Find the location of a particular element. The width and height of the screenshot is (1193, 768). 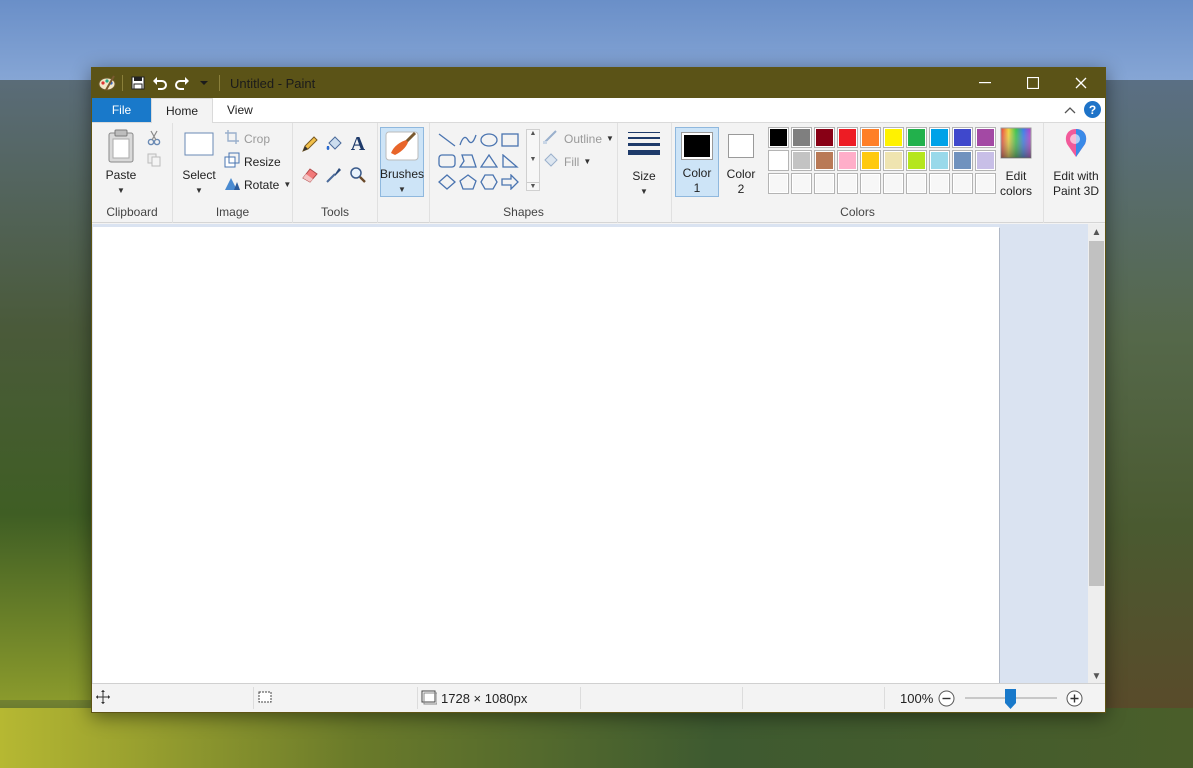

rectangle-shape-icon is located at coordinates (509, 139).